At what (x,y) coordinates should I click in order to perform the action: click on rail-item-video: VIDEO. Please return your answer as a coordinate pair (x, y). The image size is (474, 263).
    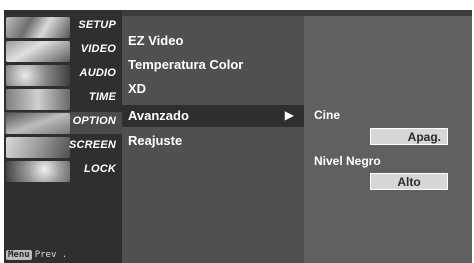
    Looking at the image, I should click on (63, 51).